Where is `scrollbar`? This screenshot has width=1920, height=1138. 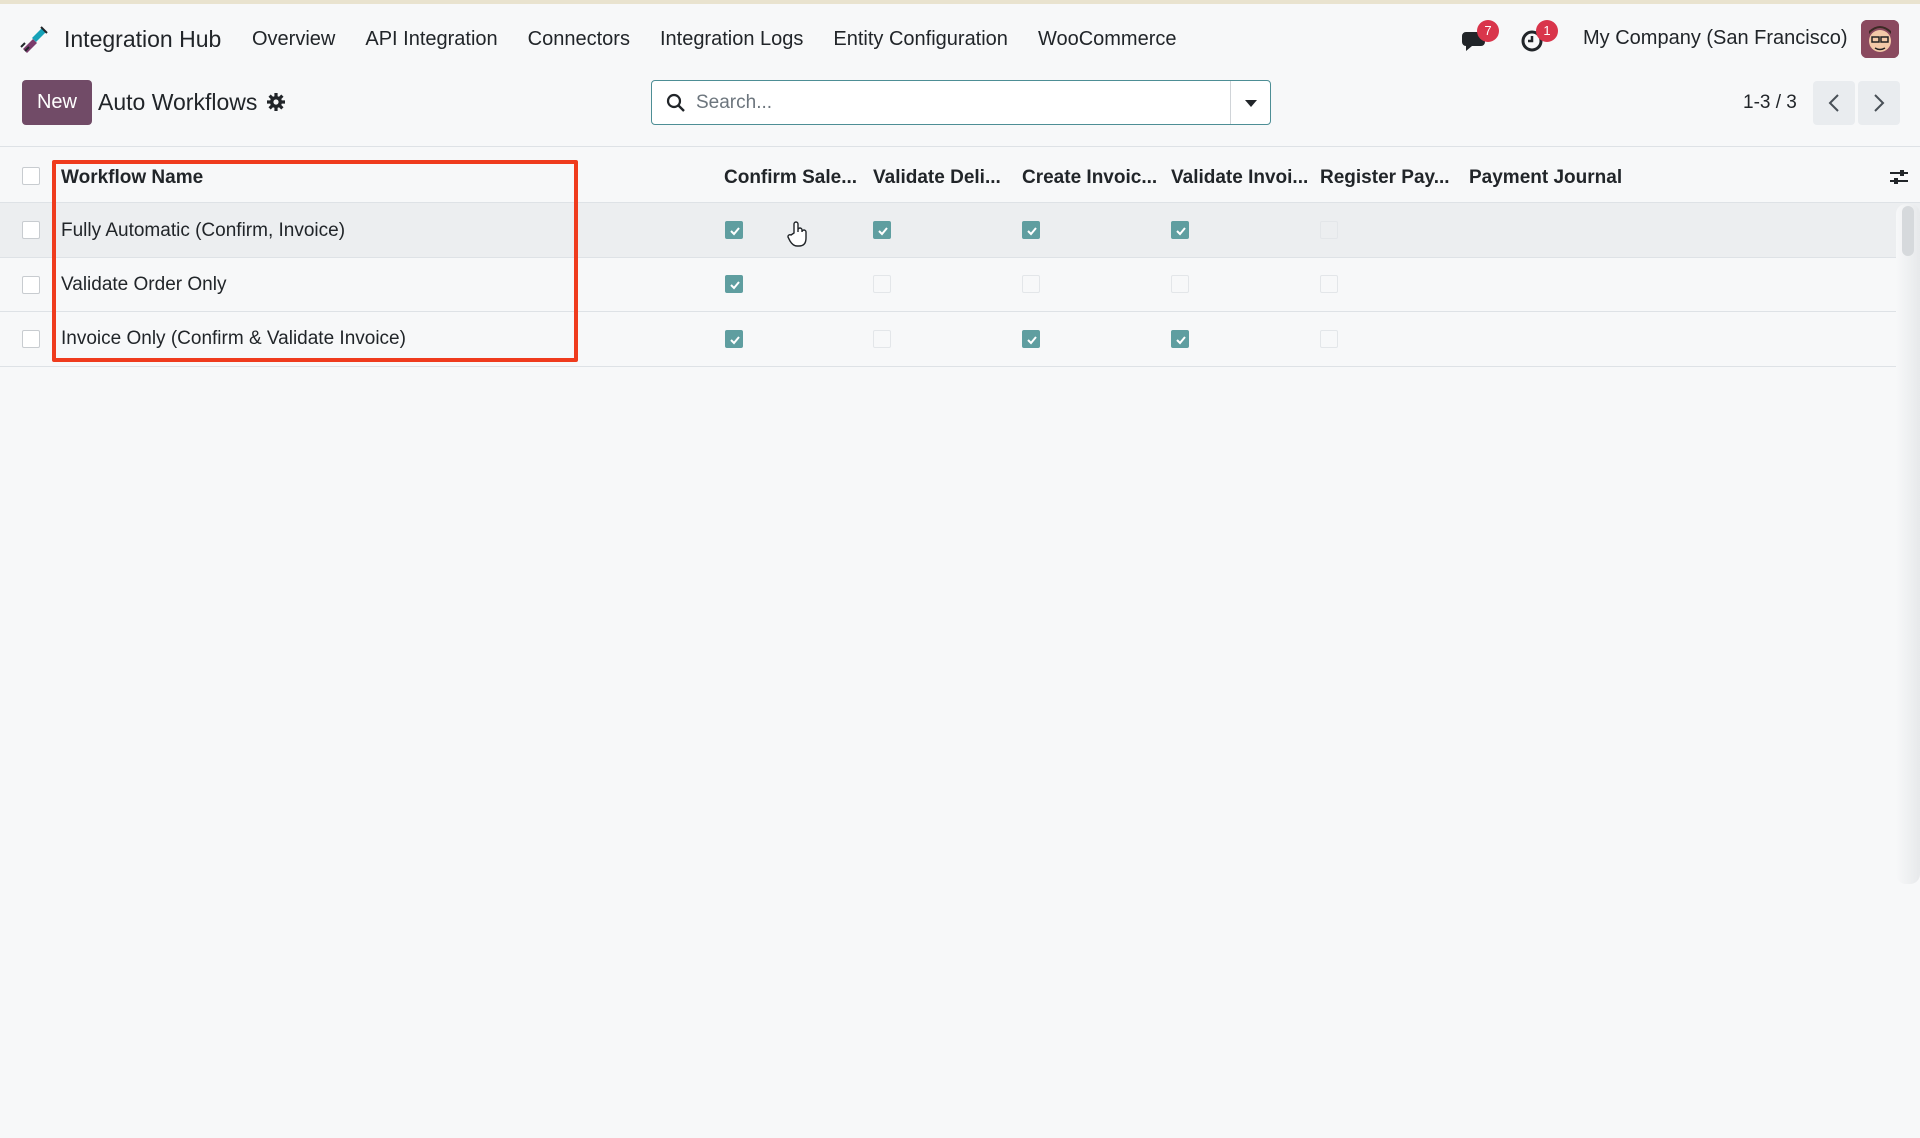 scrollbar is located at coordinates (1908, 544).